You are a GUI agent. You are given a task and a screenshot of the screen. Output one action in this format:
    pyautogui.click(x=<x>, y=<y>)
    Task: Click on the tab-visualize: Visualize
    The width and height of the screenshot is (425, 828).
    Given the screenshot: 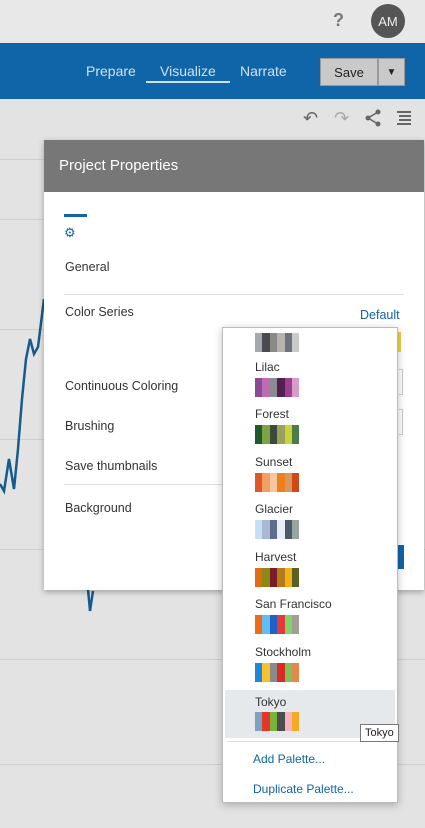 What is the action you would take?
    pyautogui.click(x=188, y=73)
    